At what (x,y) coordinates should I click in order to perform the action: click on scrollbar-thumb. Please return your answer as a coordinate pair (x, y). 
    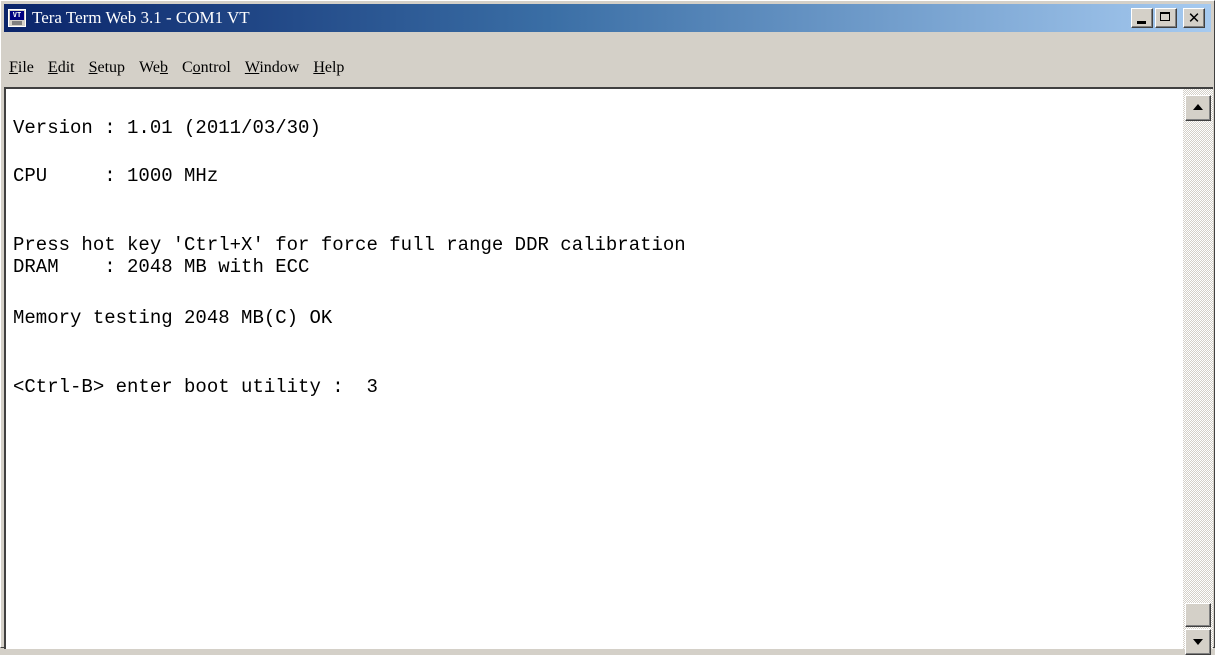
    Looking at the image, I should click on (1198, 615).